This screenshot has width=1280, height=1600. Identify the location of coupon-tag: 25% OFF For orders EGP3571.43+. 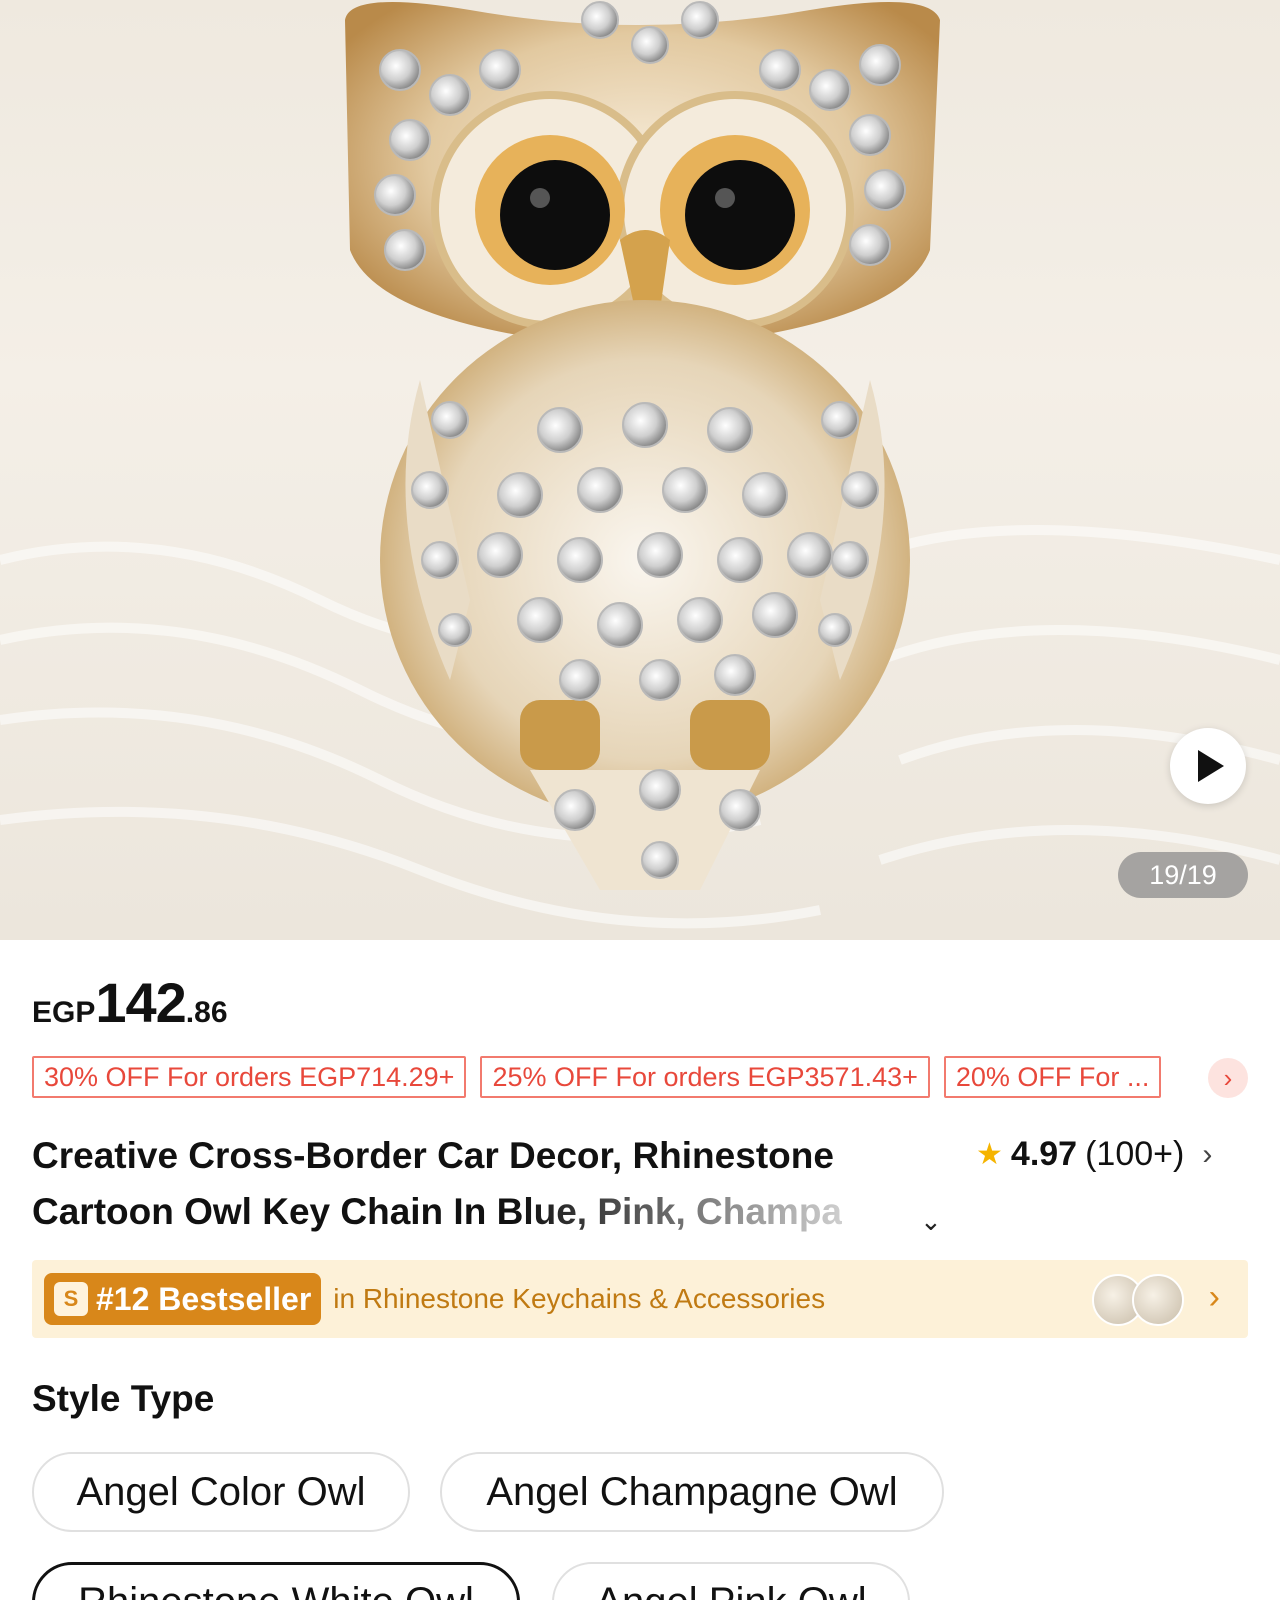
(705, 1077).